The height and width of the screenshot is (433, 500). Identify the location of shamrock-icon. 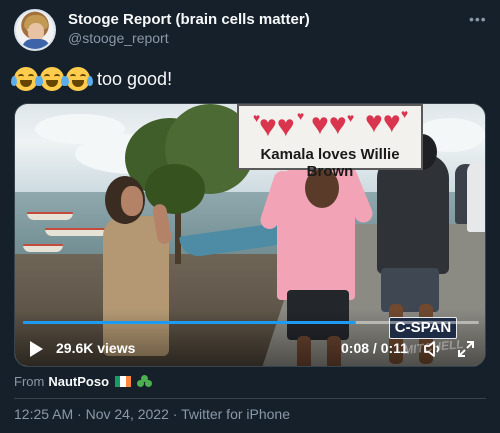
(145, 381).